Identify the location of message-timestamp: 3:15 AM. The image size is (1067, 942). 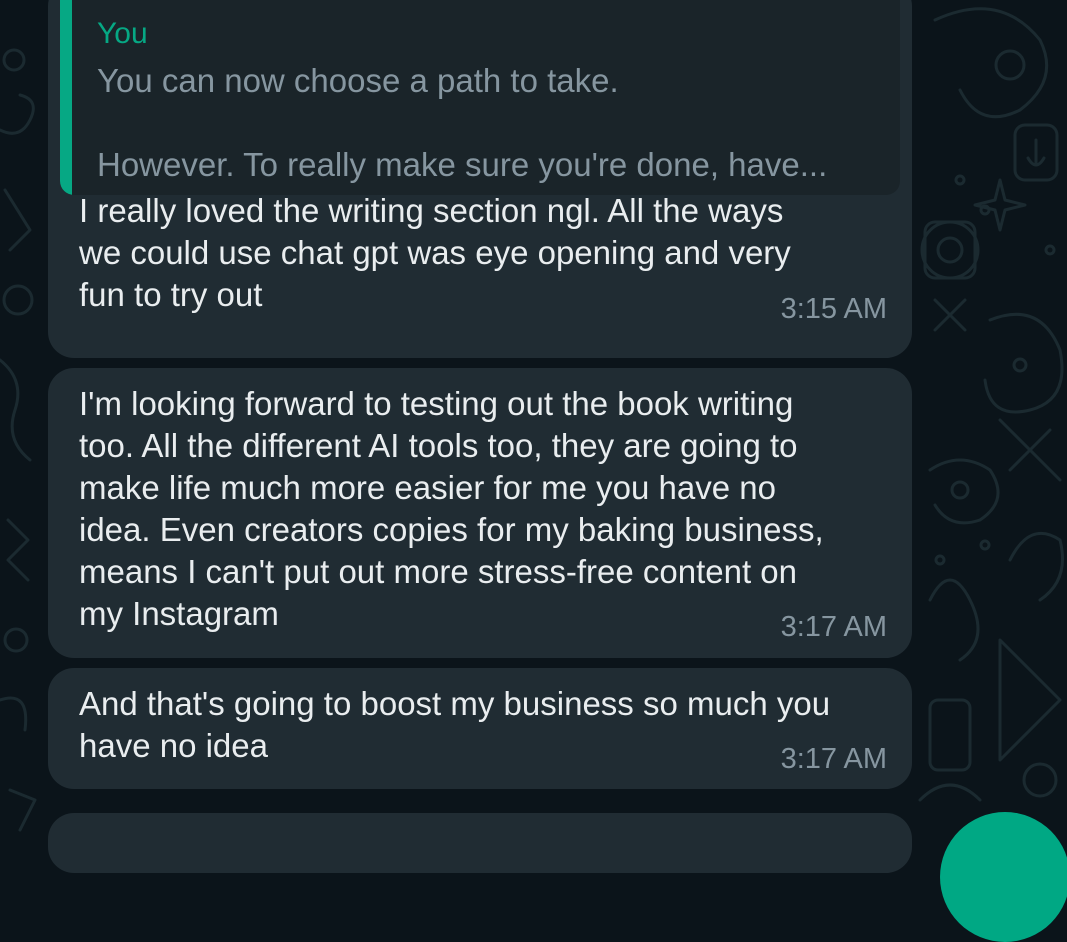
(833, 309).